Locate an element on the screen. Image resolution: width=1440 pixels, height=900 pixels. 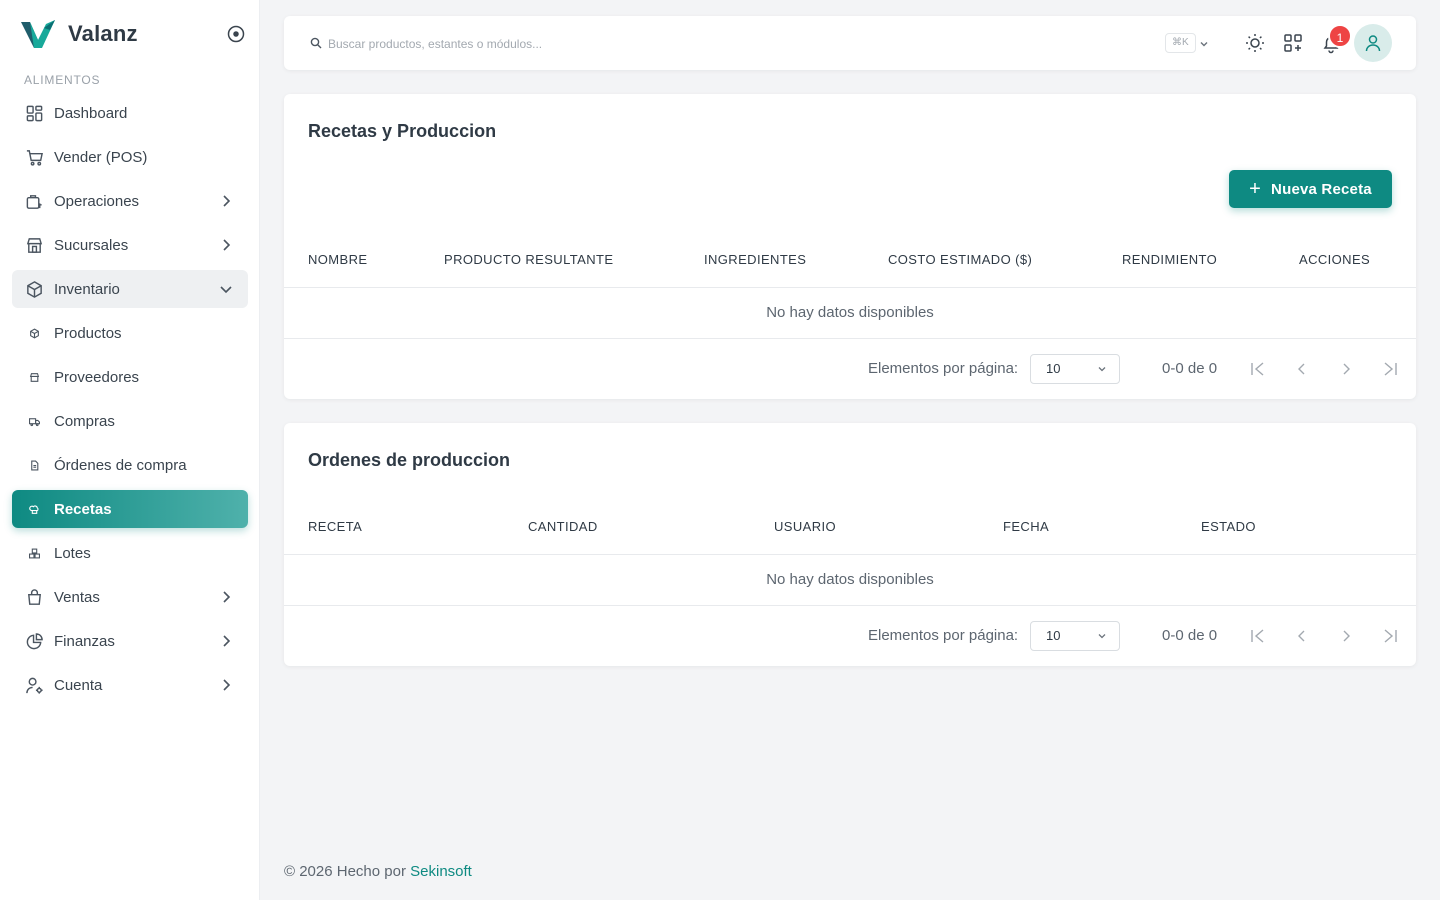
sidebar-item-label: Vender (POS) is located at coordinates (101, 157).